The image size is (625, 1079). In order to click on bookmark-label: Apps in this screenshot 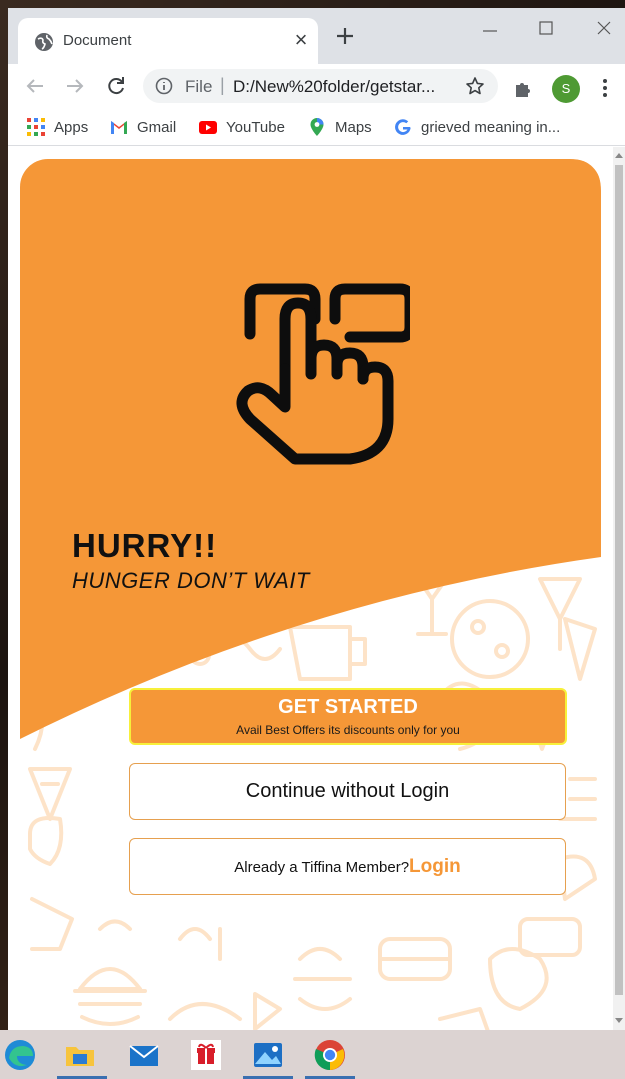, I will do `click(71, 127)`.